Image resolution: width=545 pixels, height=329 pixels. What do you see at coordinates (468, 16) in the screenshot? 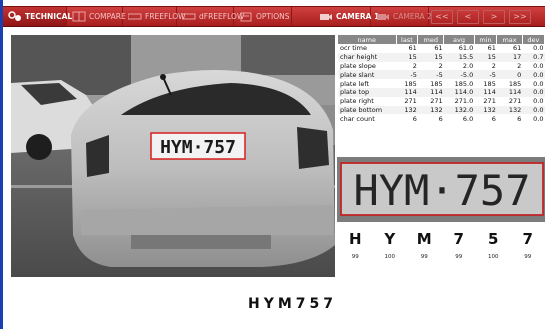
I see `nav-prev-button: <` at bounding box center [468, 16].